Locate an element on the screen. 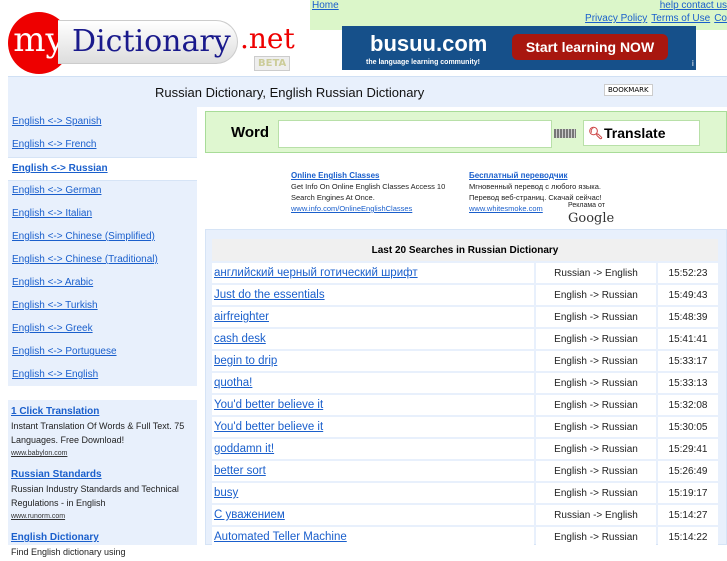 Image resolution: width=727 pixels, height=561 pixels. table-row: begin to drip English -> Russian 15:33:17 is located at coordinates (465, 361).